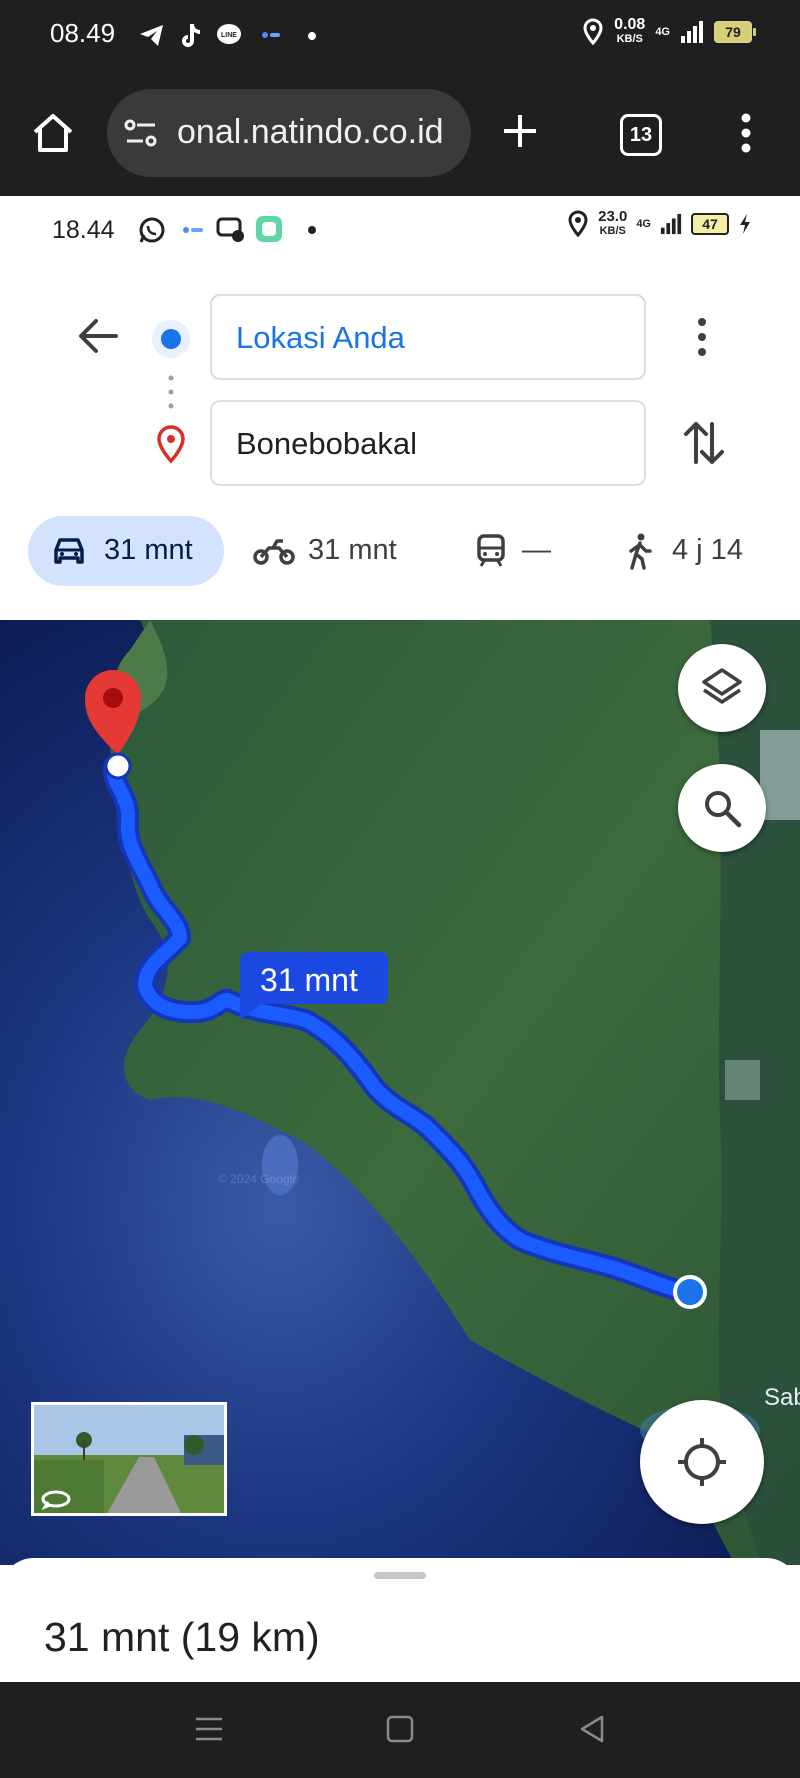 This screenshot has width=800, height=1778. What do you see at coordinates (643, 224) in the screenshot?
I see `inner-network-type: 4G` at bounding box center [643, 224].